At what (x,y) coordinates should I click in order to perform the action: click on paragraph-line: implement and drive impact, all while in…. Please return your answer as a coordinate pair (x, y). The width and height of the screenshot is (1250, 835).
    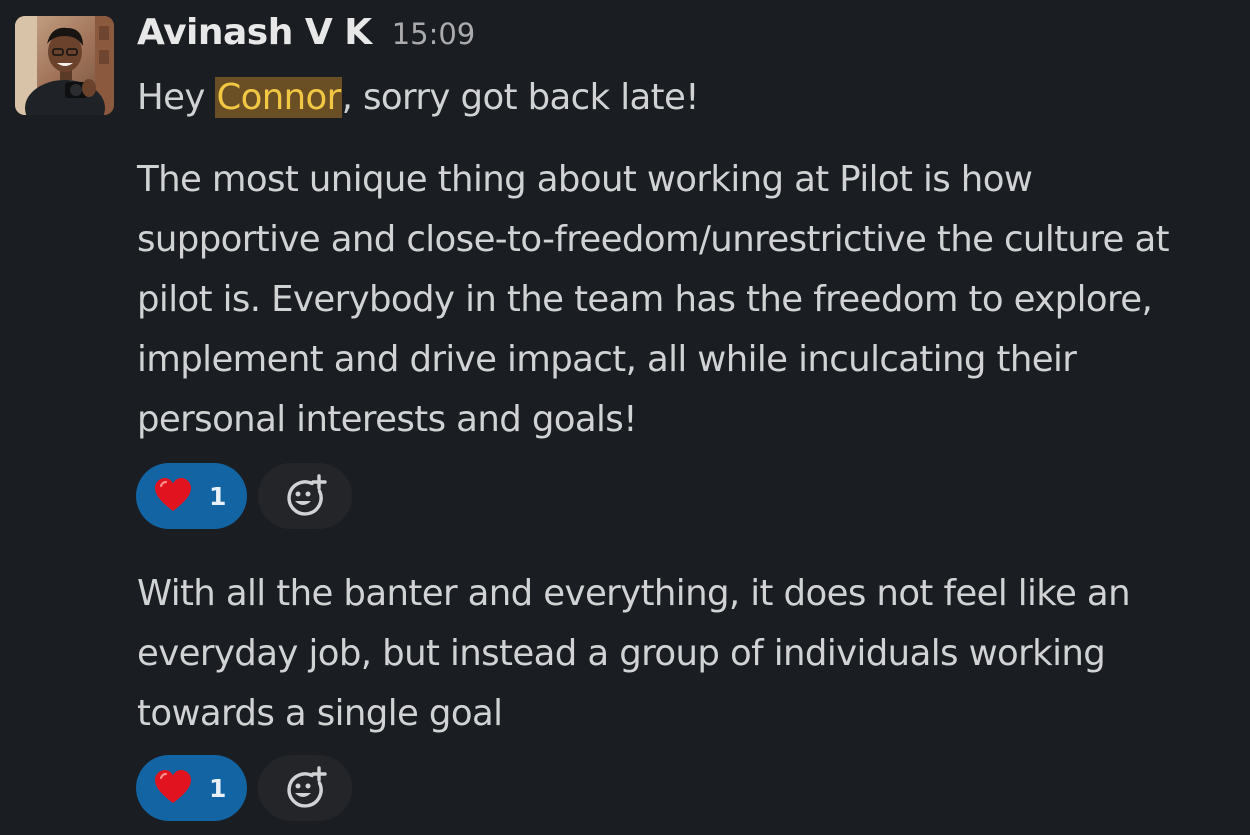
    Looking at the image, I should click on (607, 359).